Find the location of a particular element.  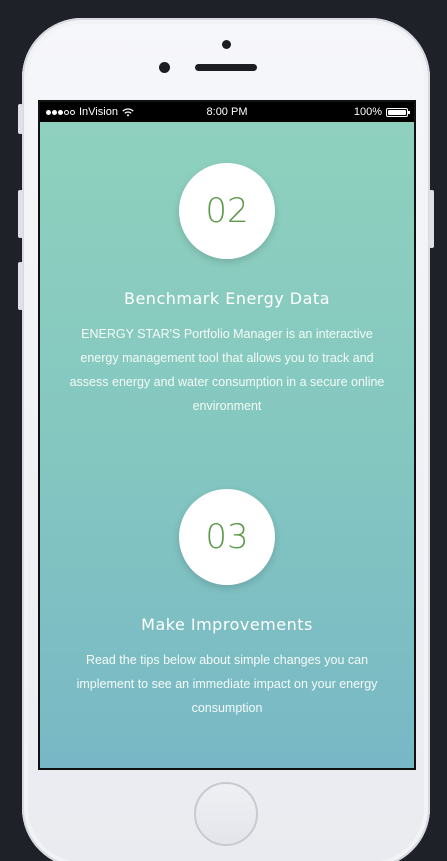

proximity-sensor is located at coordinates (226, 44).